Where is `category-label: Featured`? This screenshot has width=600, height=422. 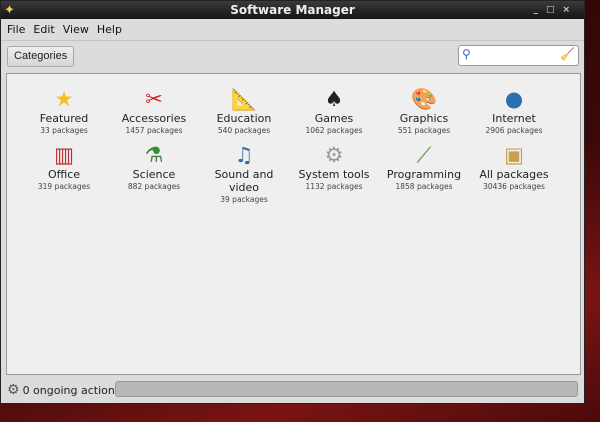
category-label: Featured is located at coordinates (64, 118).